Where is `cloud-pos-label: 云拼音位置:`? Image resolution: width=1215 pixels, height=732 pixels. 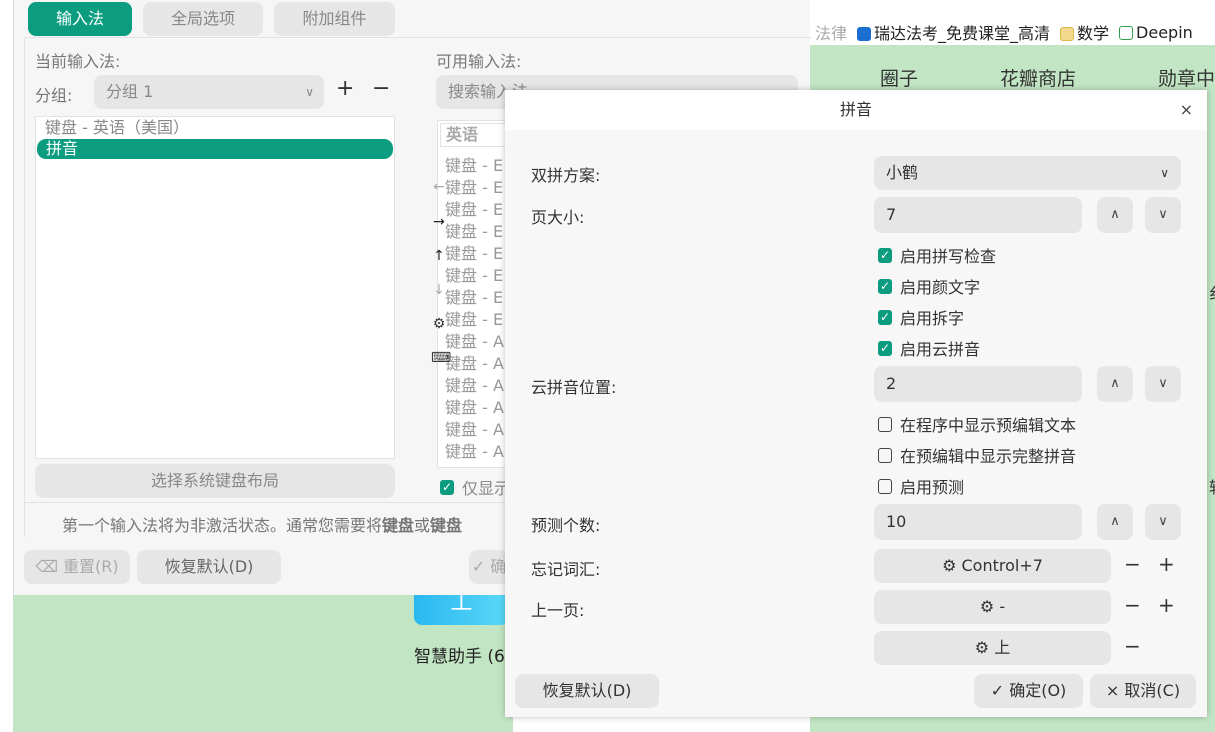 cloud-pos-label: 云拼音位置: is located at coordinates (574, 387).